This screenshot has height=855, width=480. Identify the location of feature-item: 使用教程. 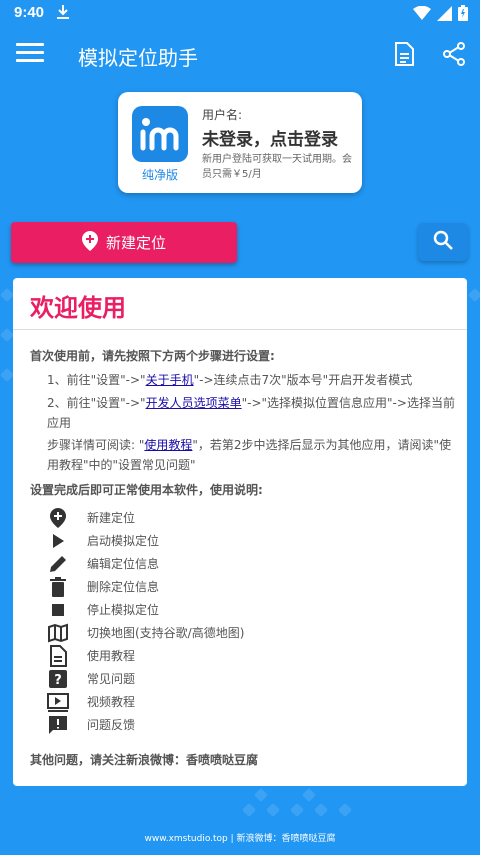
(196, 655).